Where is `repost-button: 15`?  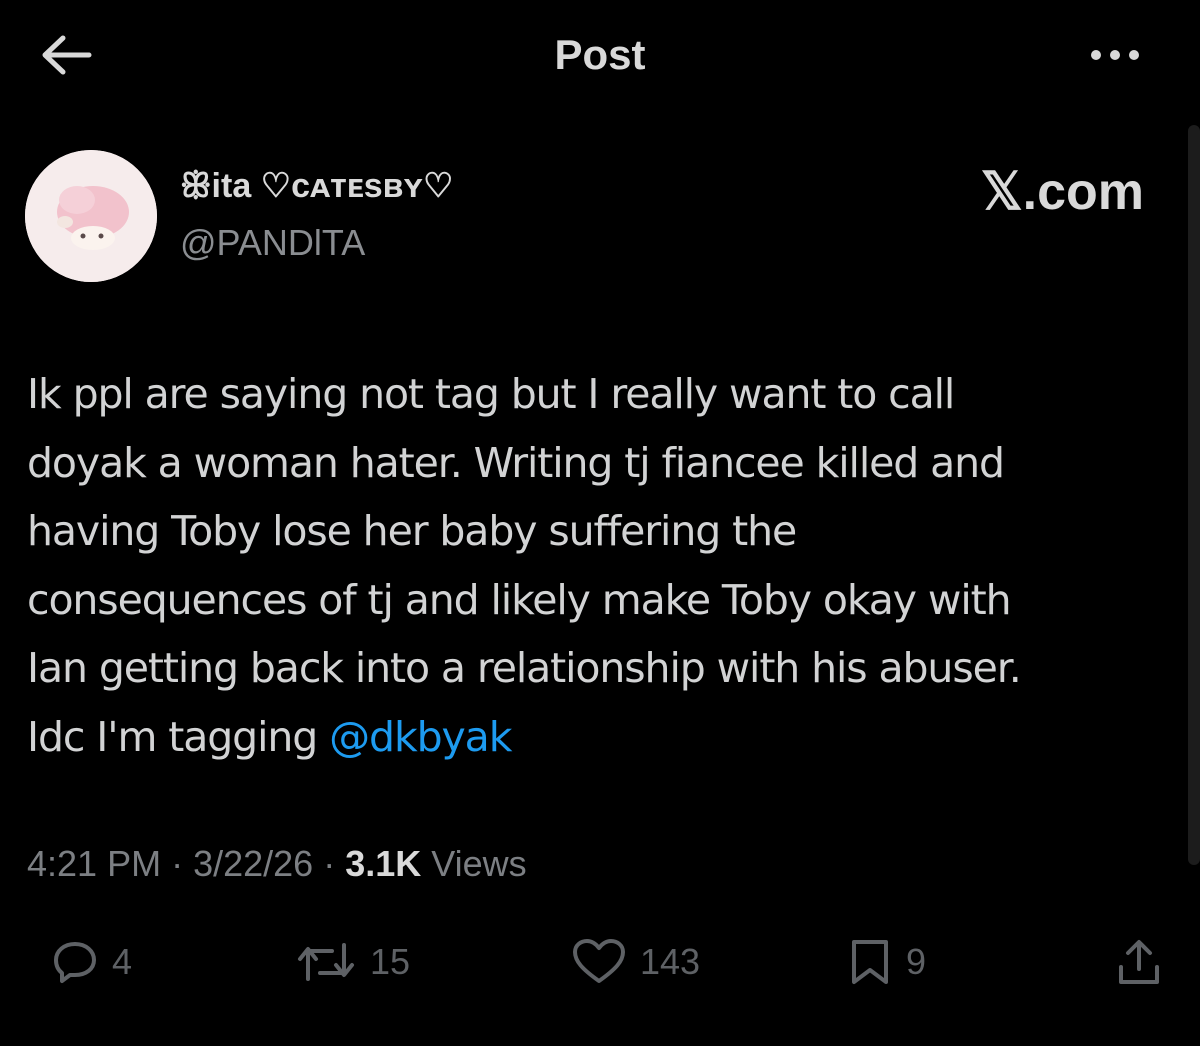 repost-button: 15 is located at coordinates (353, 962).